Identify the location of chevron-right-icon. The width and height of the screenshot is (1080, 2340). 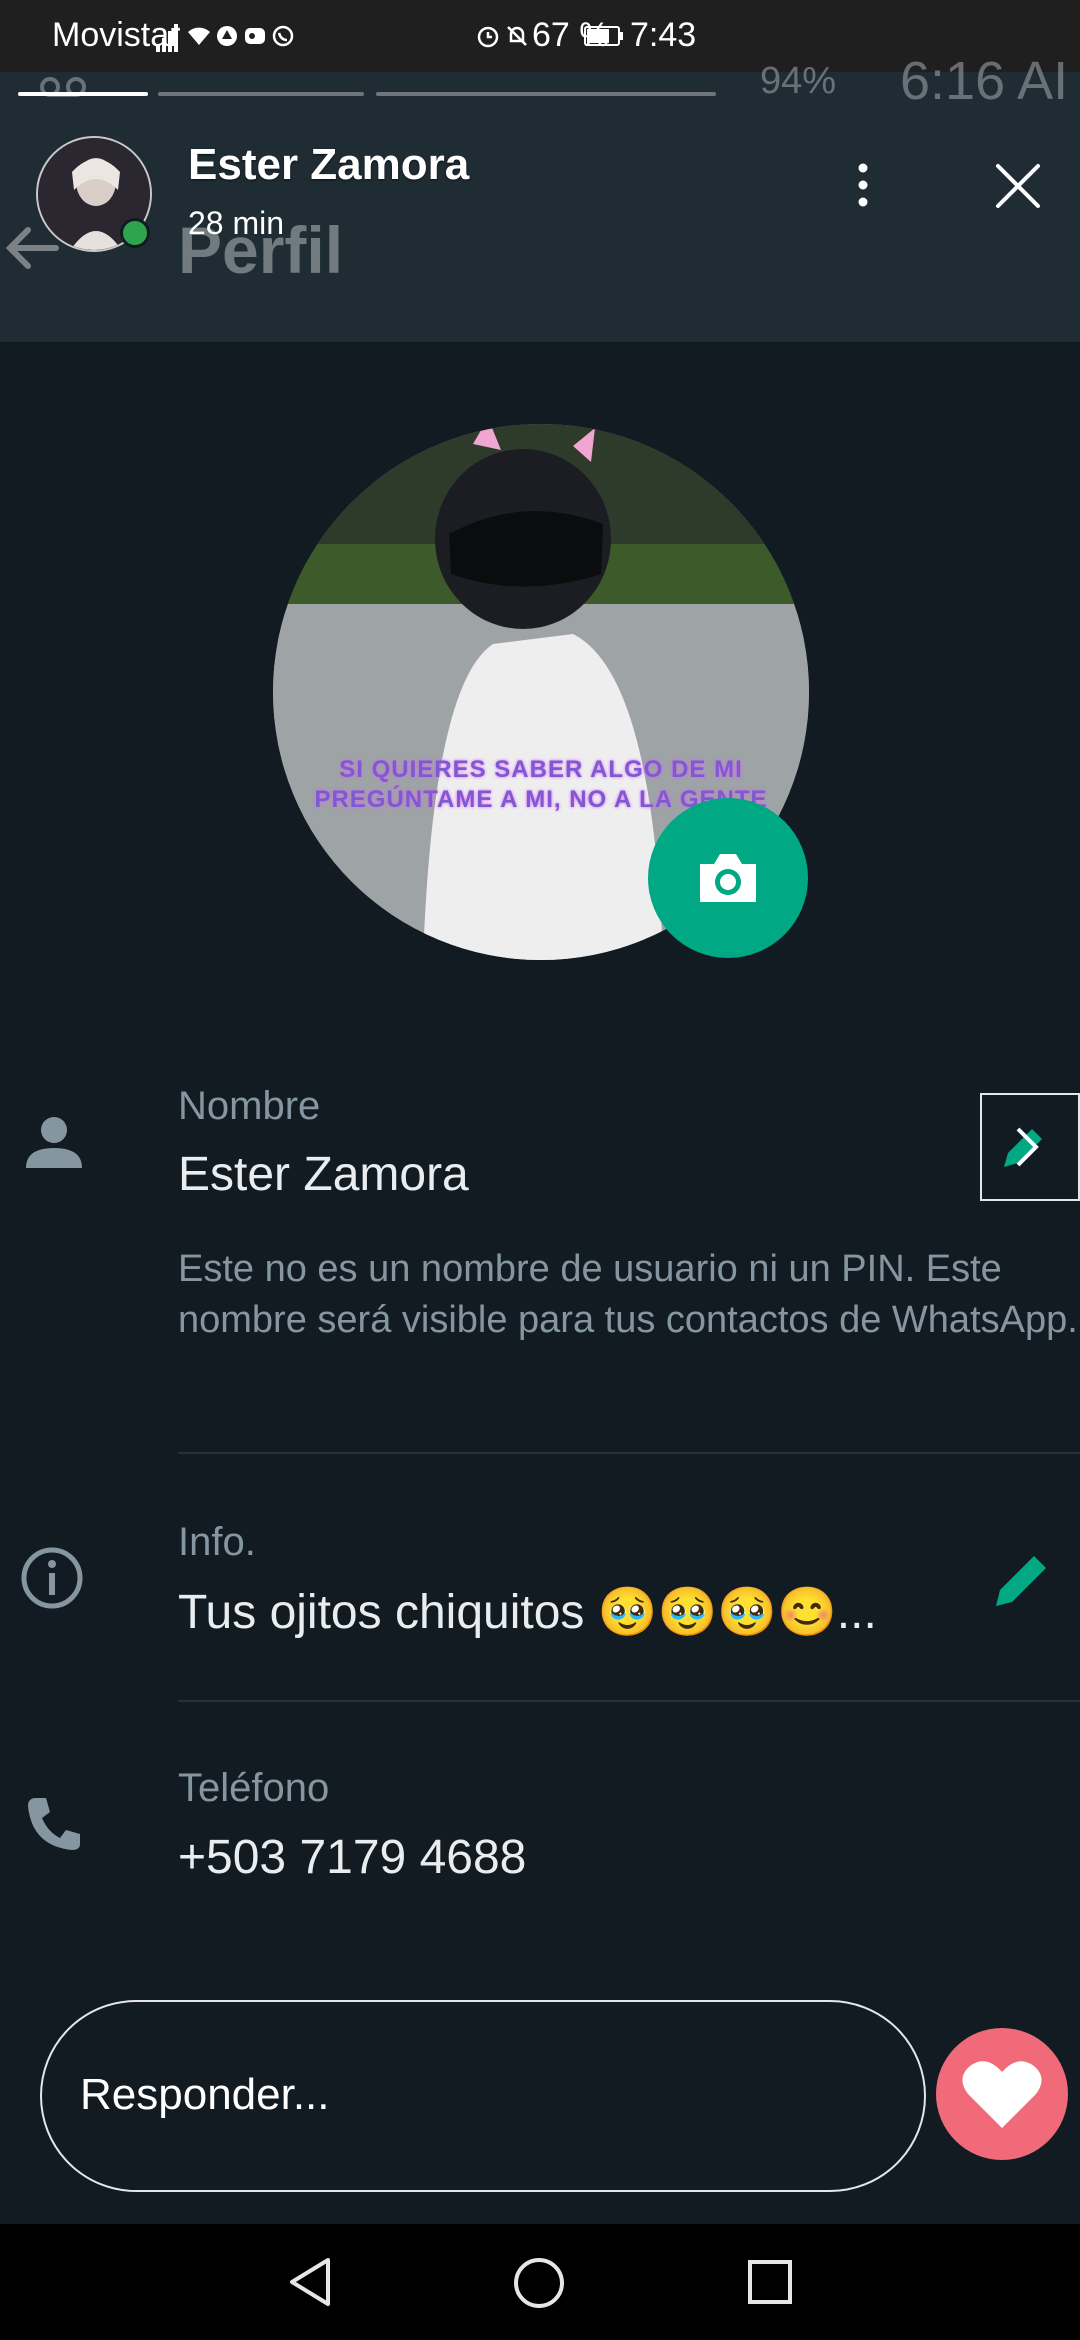
(1027, 1147).